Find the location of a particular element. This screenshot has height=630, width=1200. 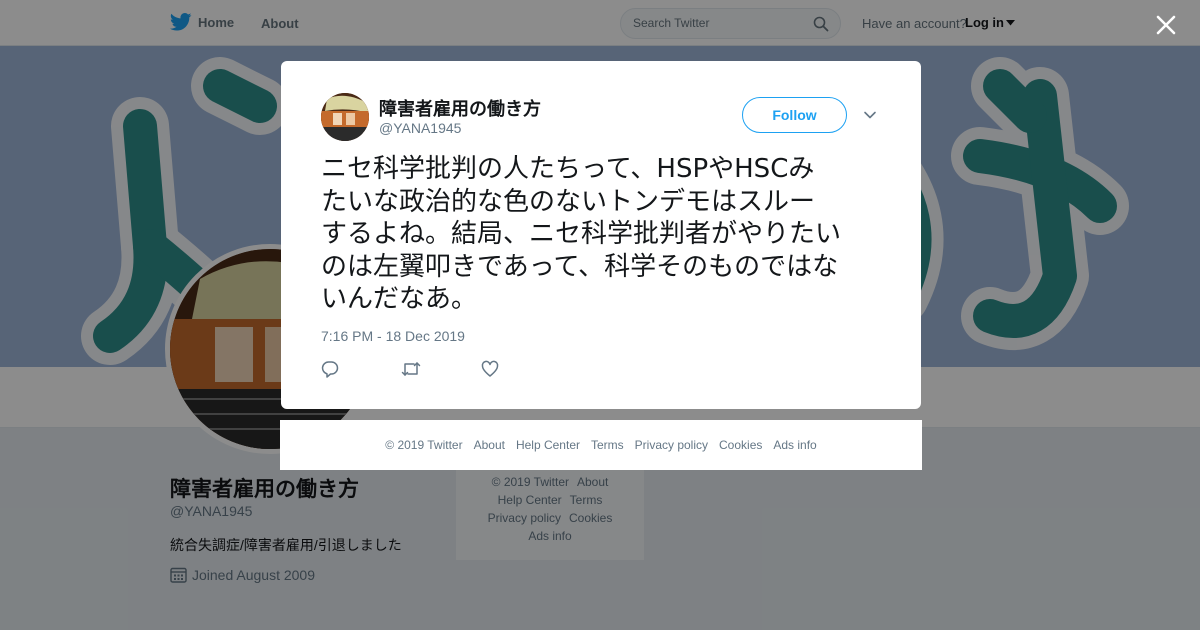

footer-about-link: About is located at coordinates (489, 445).